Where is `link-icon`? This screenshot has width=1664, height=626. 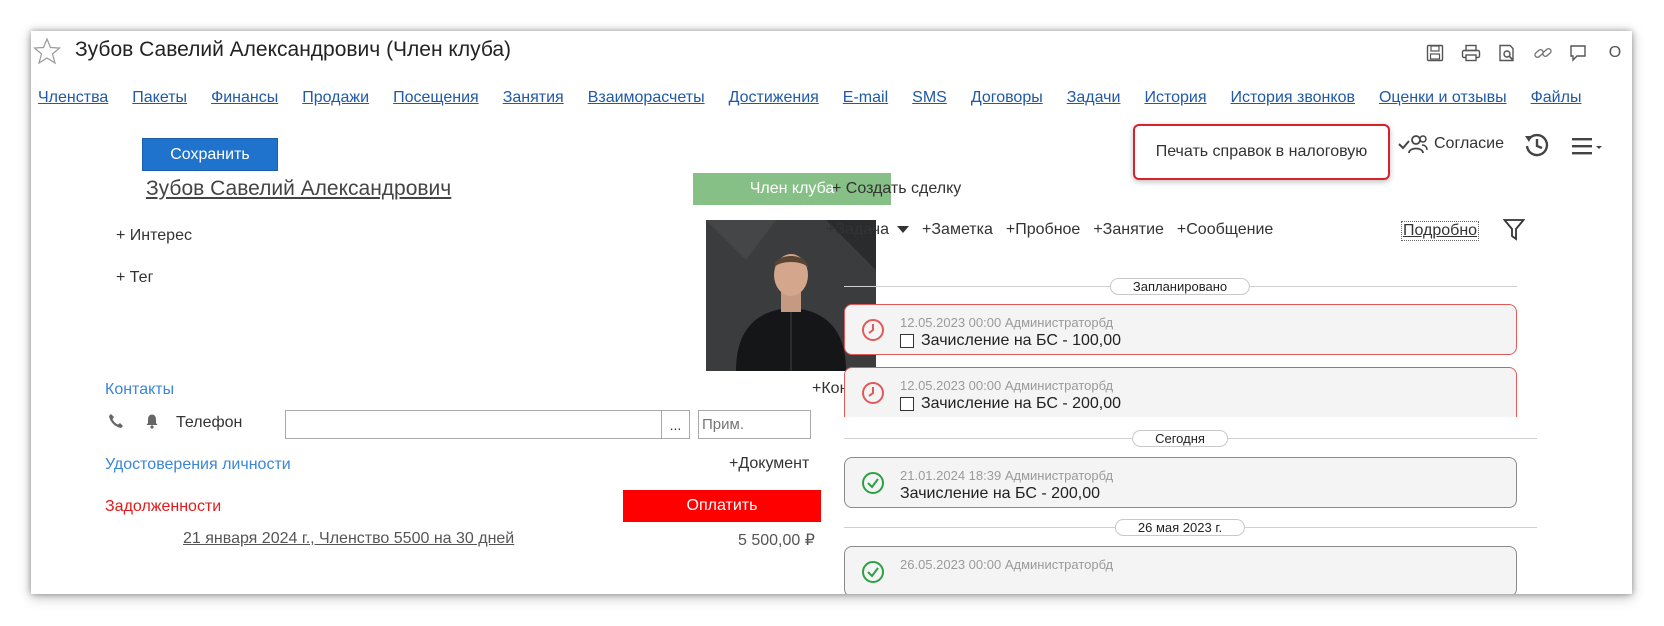 link-icon is located at coordinates (1543, 53).